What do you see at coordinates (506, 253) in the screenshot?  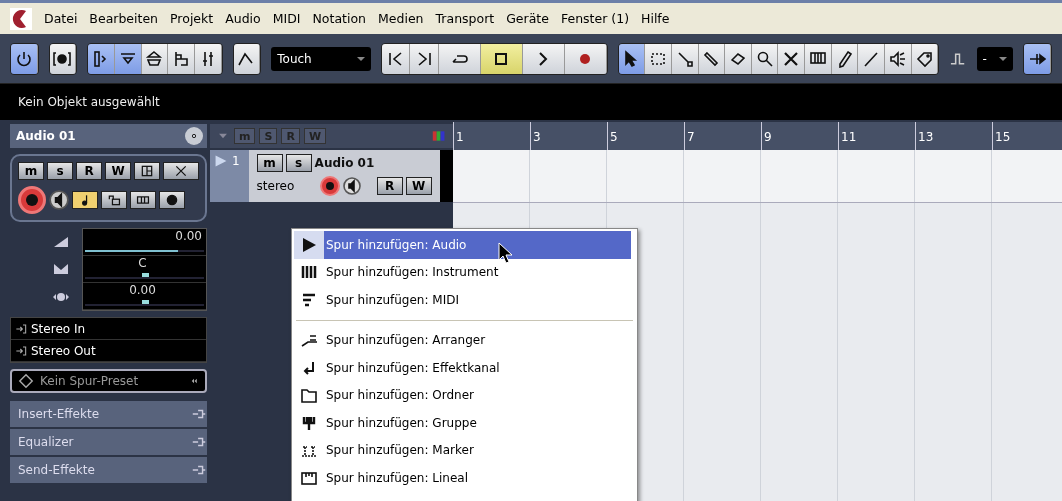 I see `mouse-cursor-icon` at bounding box center [506, 253].